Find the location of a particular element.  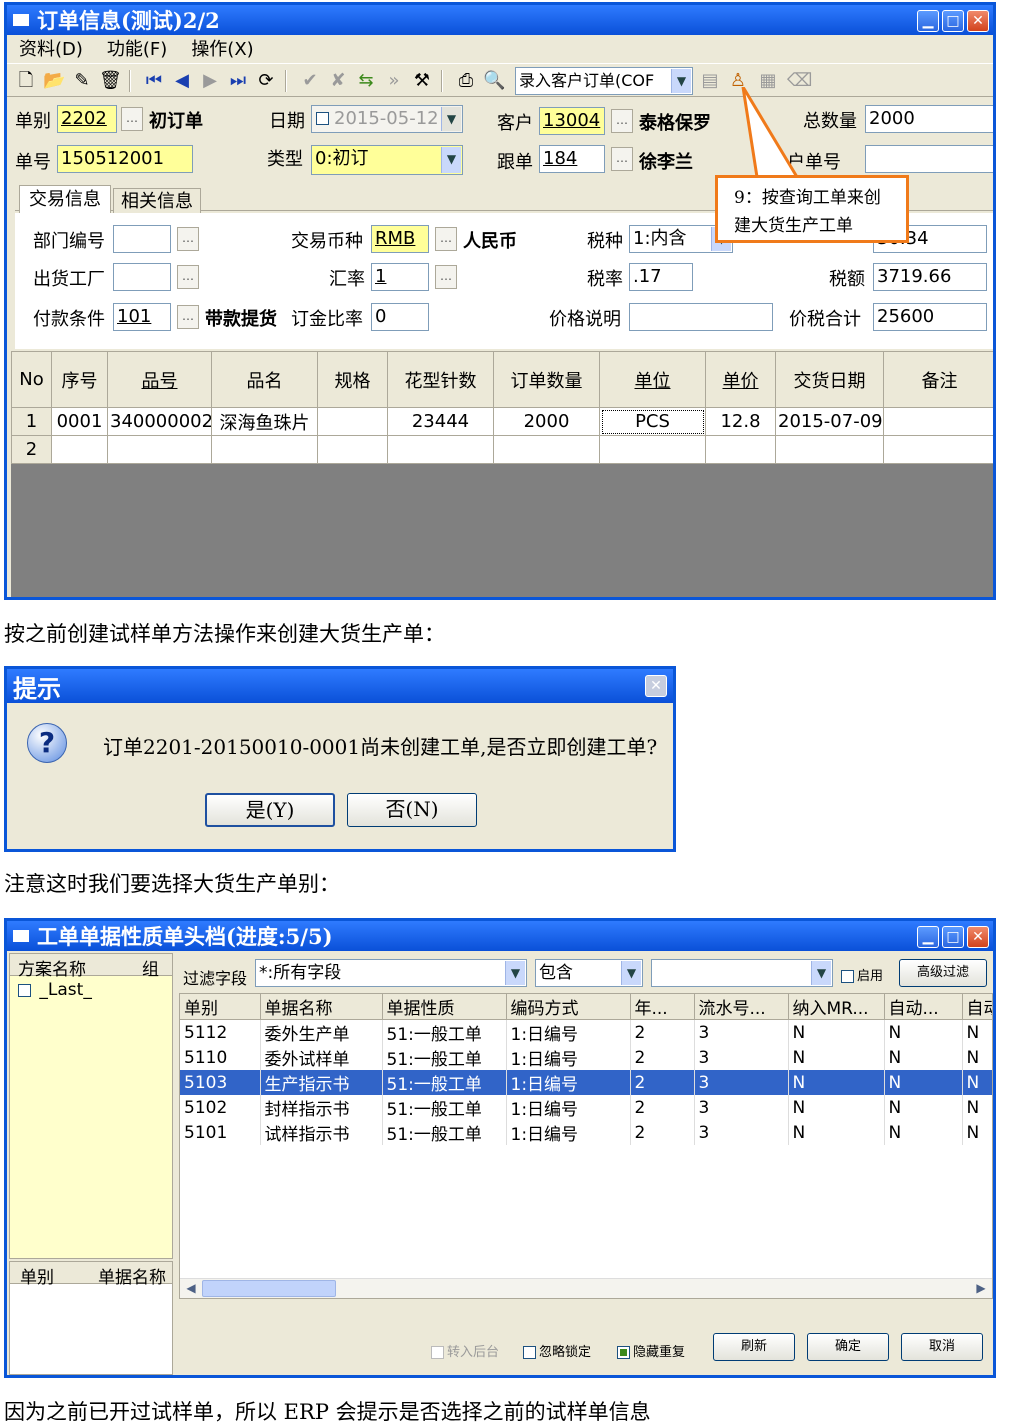

yes-button: 是(Y) is located at coordinates (270, 810).